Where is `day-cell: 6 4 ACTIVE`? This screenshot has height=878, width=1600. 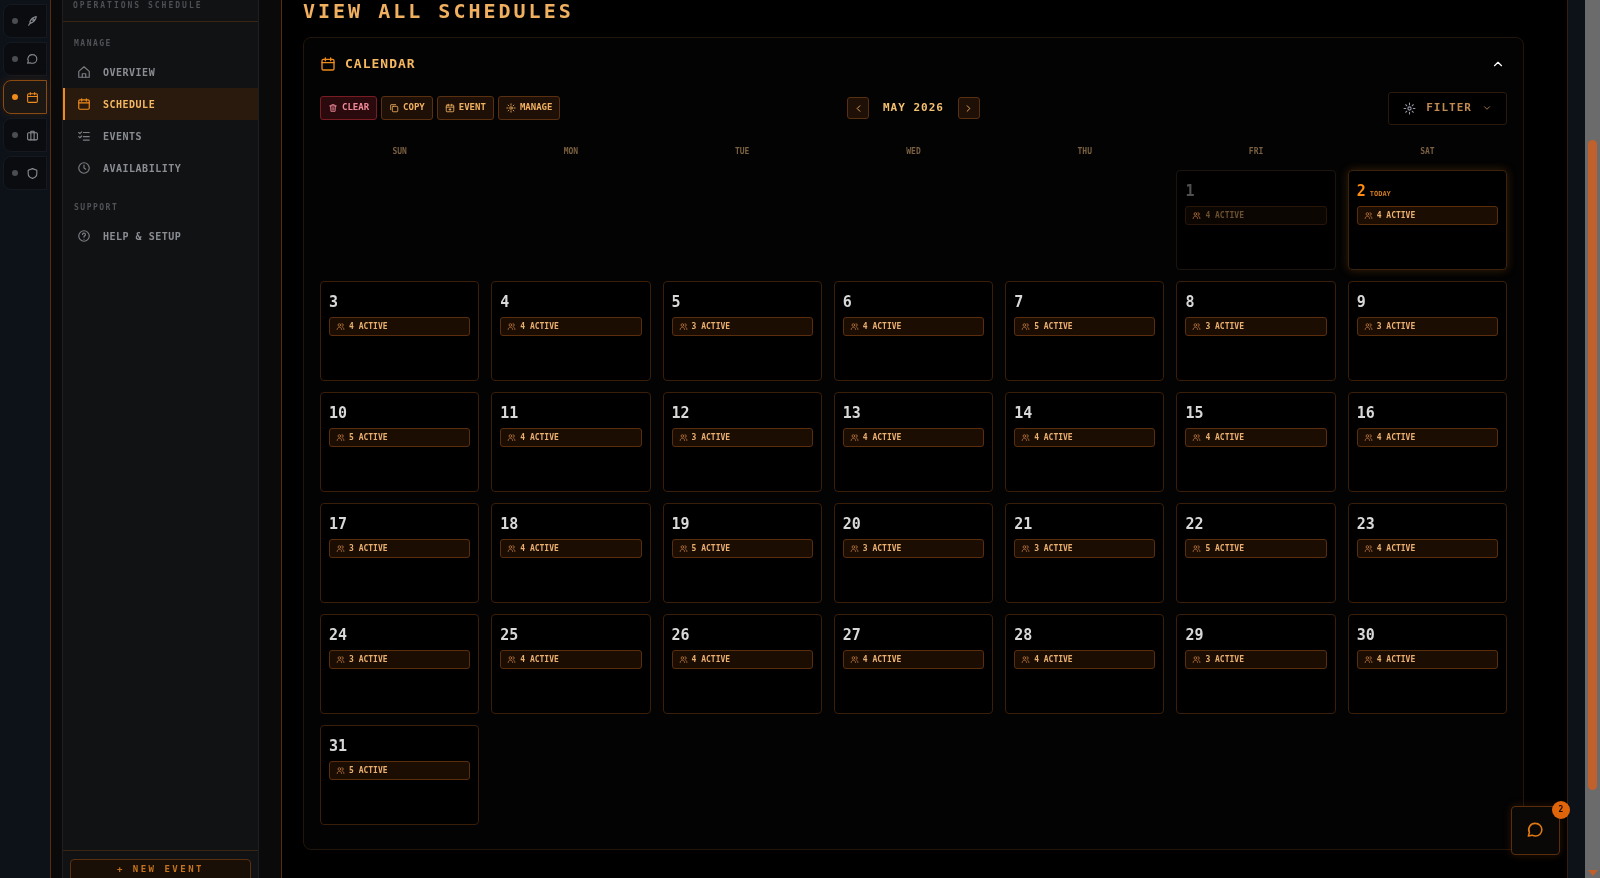 day-cell: 6 4 ACTIVE is located at coordinates (913, 331).